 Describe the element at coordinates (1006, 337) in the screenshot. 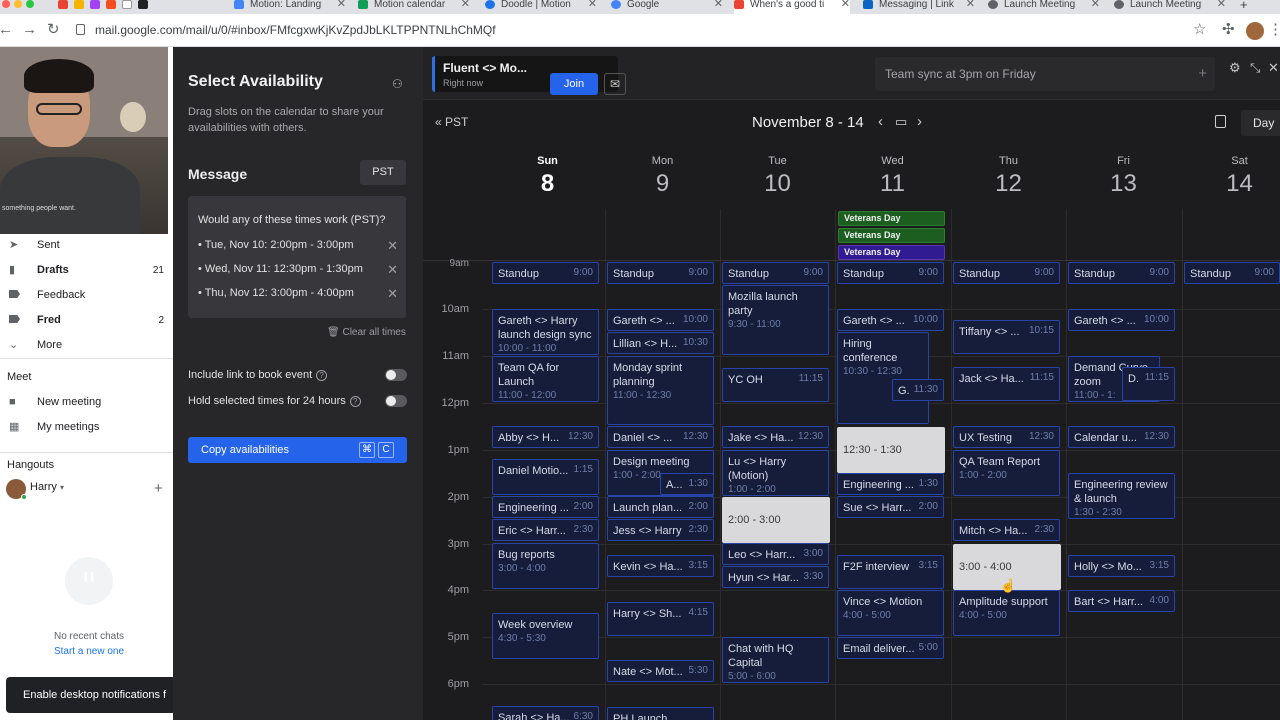

I see `calendar-event: Tiffany <> ... 10:15` at that location.